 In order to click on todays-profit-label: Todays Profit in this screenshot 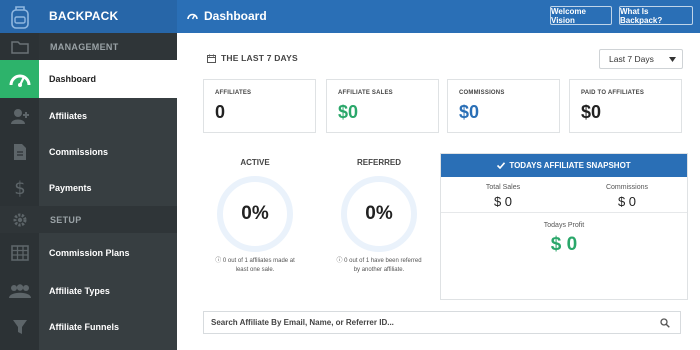, I will do `click(564, 225)`.